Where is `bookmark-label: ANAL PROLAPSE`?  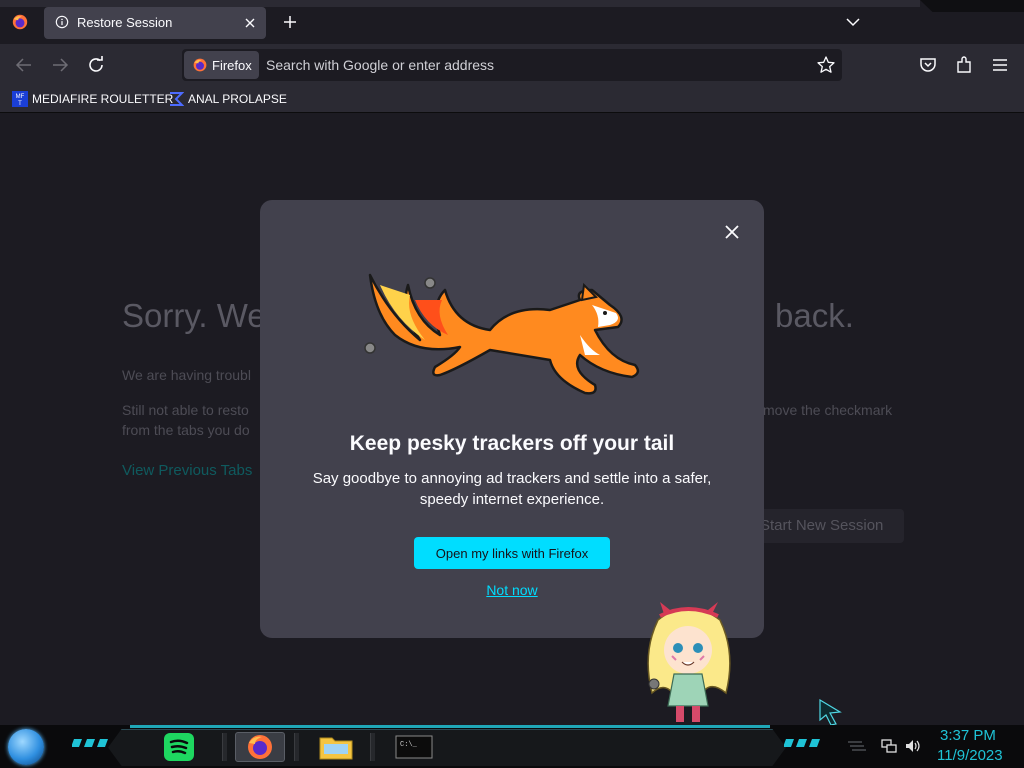
bookmark-label: ANAL PROLAPSE is located at coordinates (237, 99).